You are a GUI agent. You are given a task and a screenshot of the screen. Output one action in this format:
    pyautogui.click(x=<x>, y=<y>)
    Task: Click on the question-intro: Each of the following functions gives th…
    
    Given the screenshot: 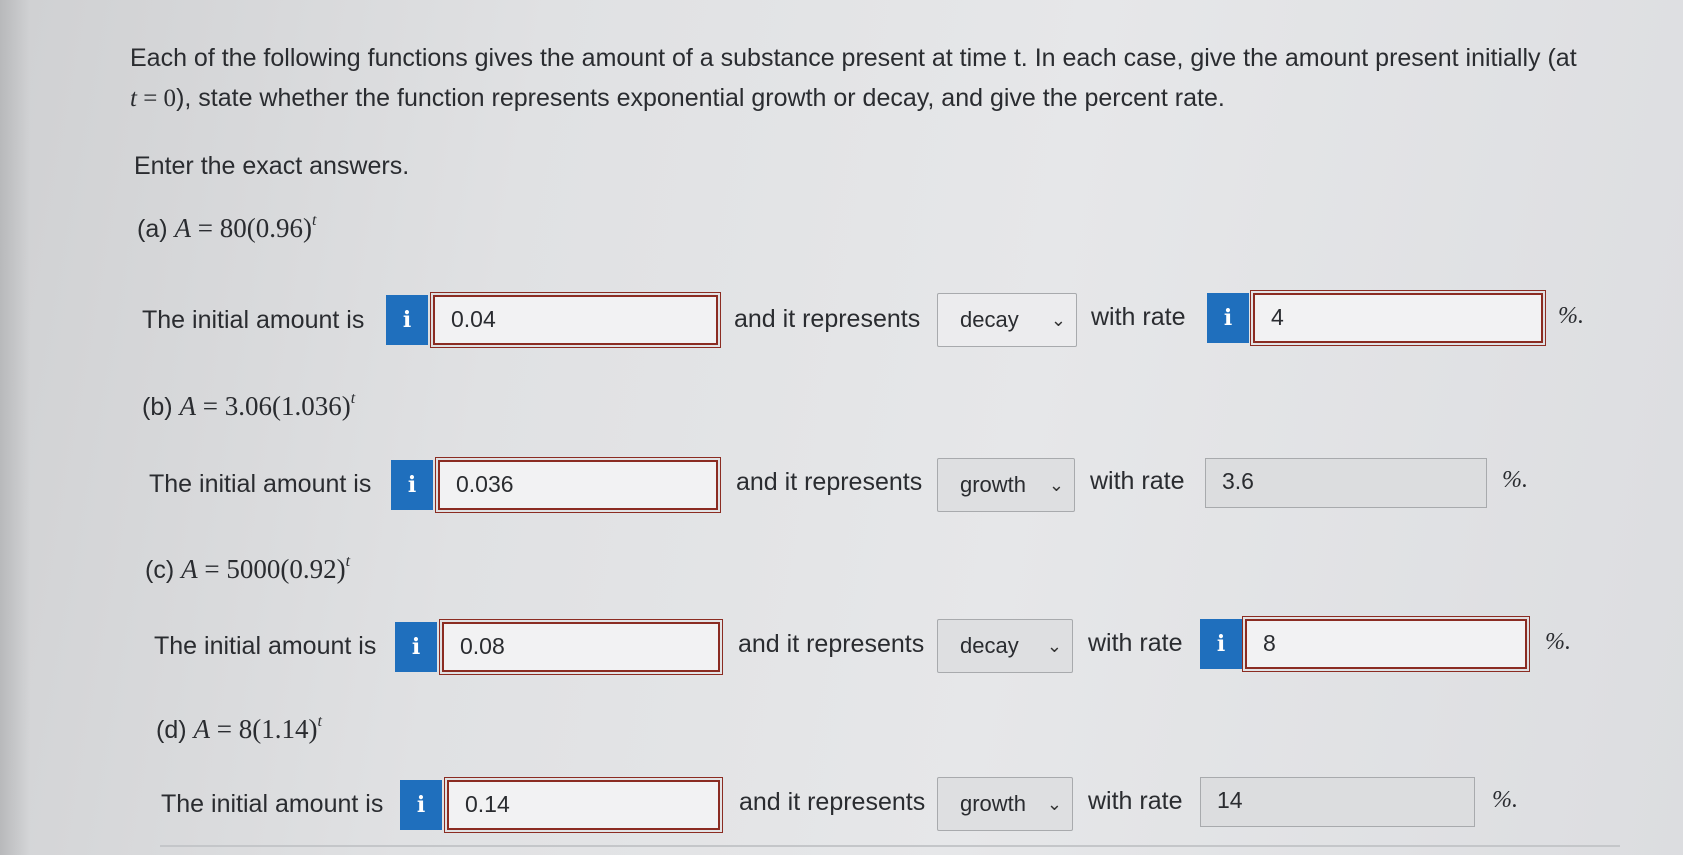 What is the action you would take?
    pyautogui.click(x=885, y=78)
    